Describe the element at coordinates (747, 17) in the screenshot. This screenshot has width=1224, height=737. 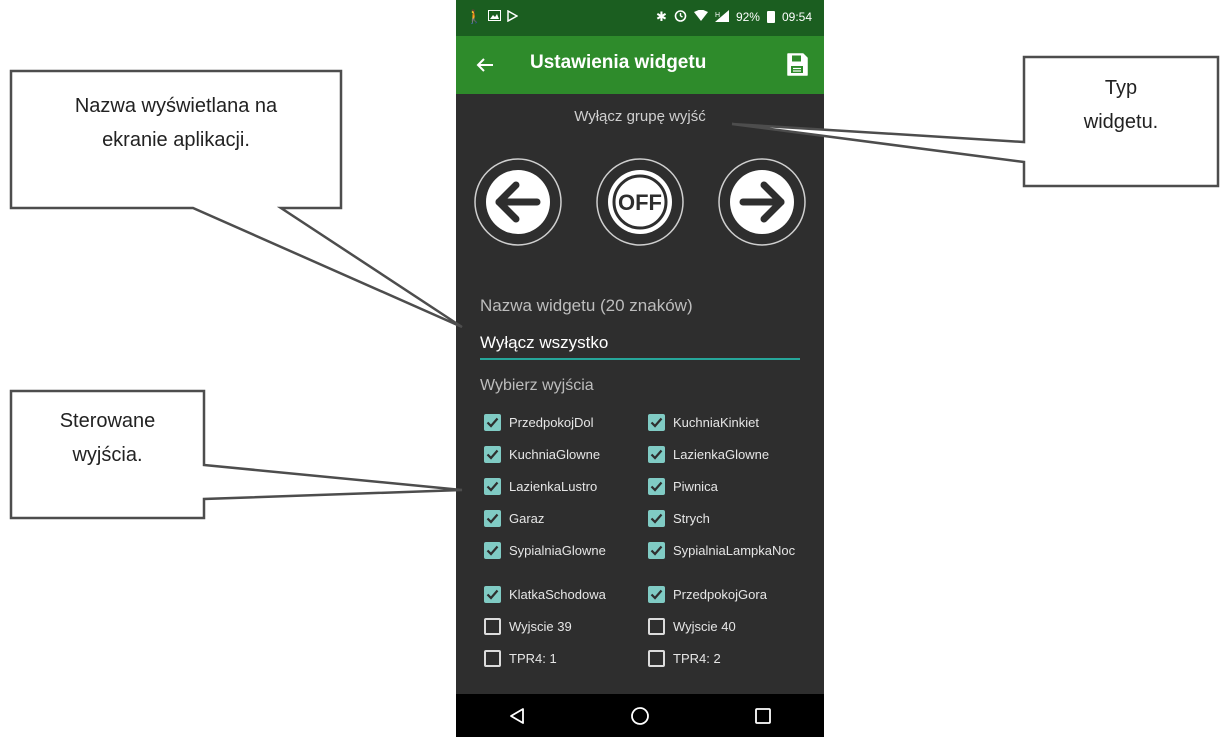
I see `battery-percent: 92%` at that location.